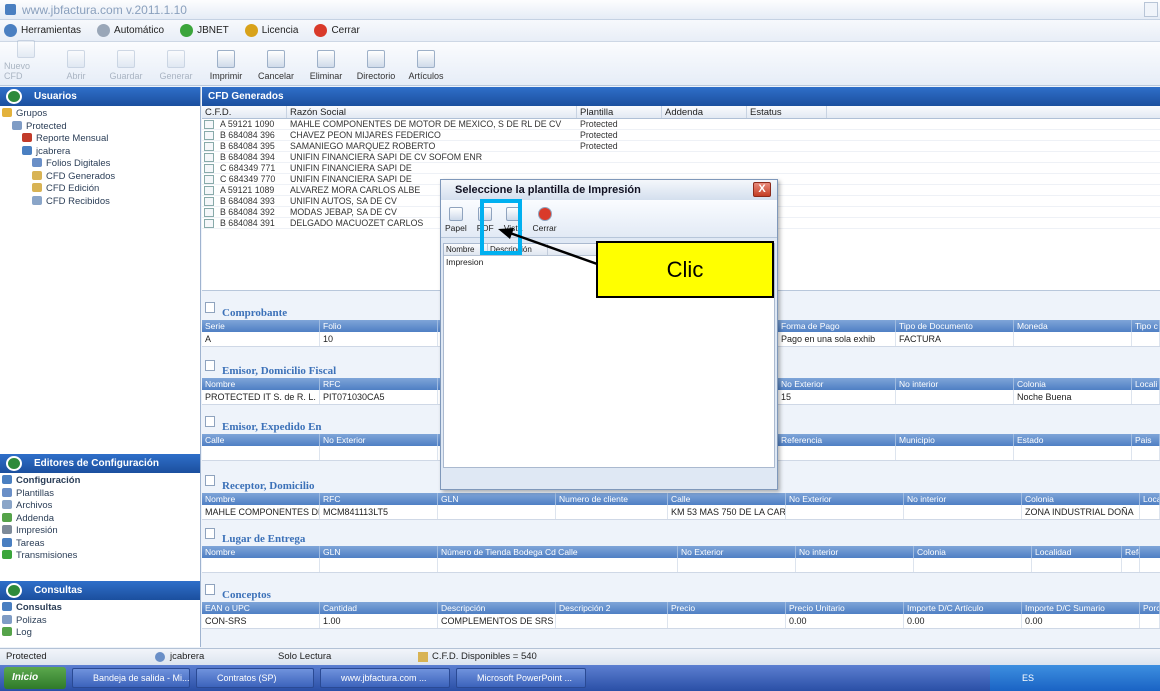  I want to click on tree-item: Impresión, so click(101, 531).